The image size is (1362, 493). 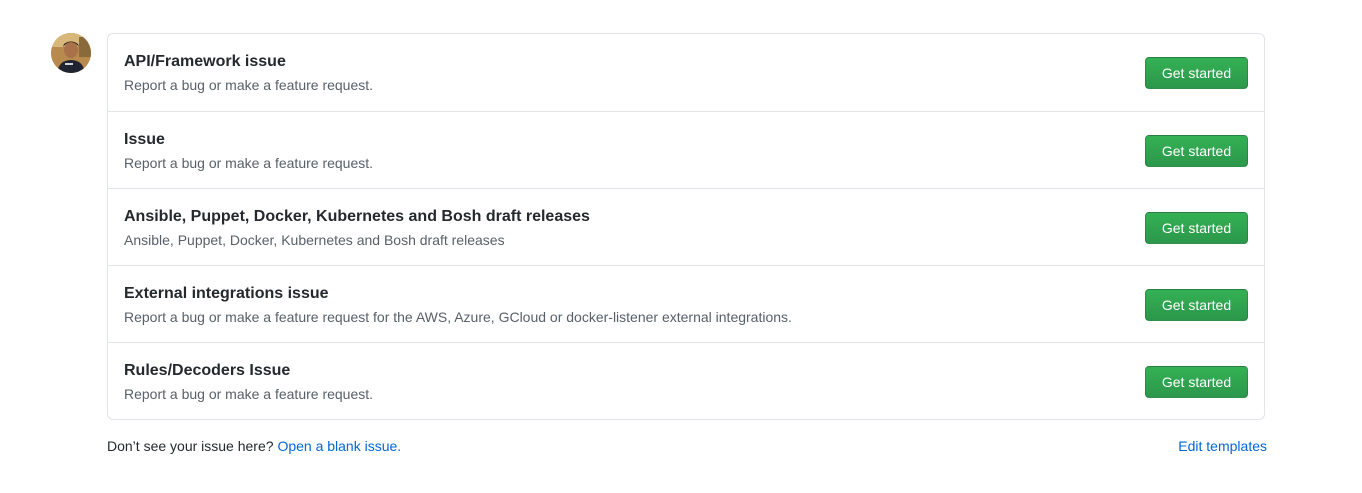 What do you see at coordinates (226, 293) in the screenshot?
I see `template-title: External integrations issue` at bounding box center [226, 293].